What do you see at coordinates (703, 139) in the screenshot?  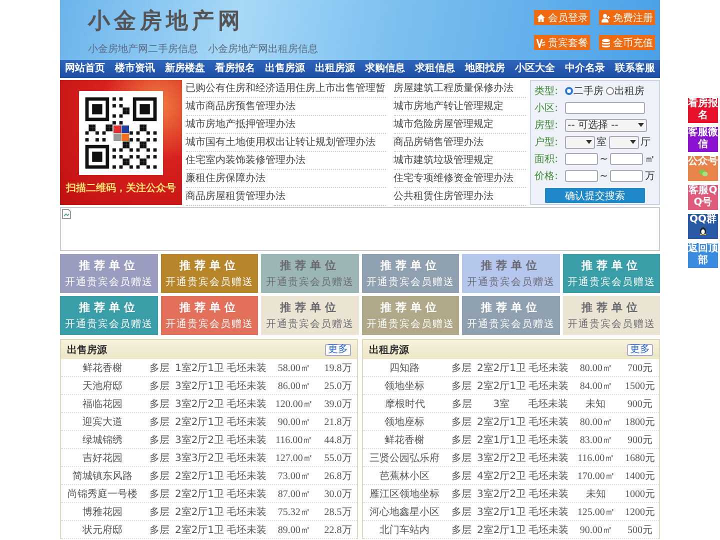 I see `side-button: 客服微信` at bounding box center [703, 139].